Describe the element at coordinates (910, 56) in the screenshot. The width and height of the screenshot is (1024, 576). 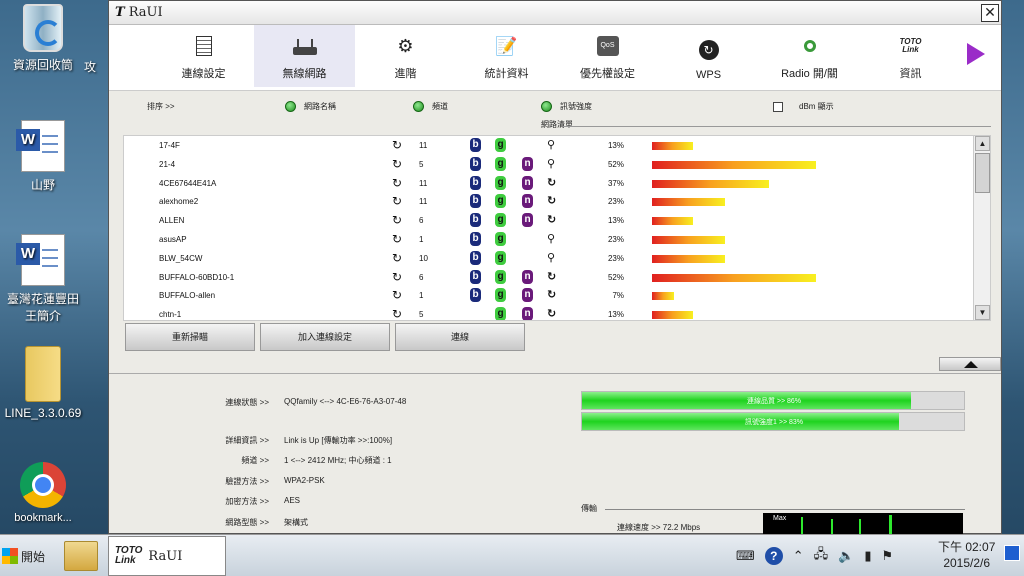
I see `tab-about: TOTO Link 資訊` at that location.